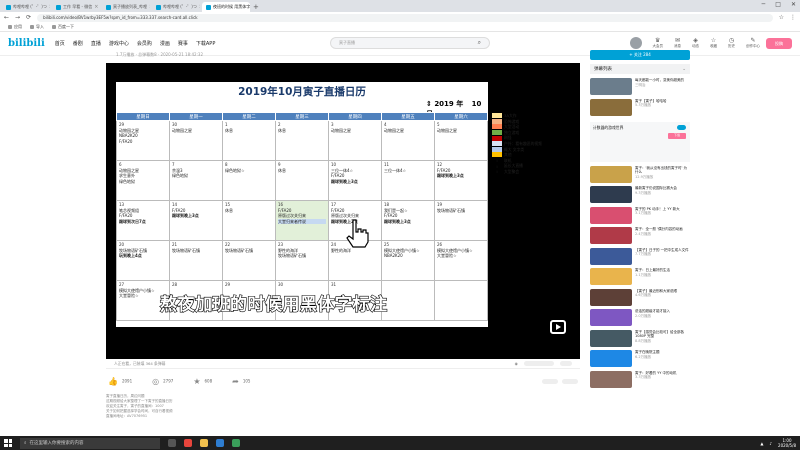  What do you see at coordinates (695, 43) in the screenshot?
I see `user-nav-item: ◈ 动态` at bounding box center [695, 43].